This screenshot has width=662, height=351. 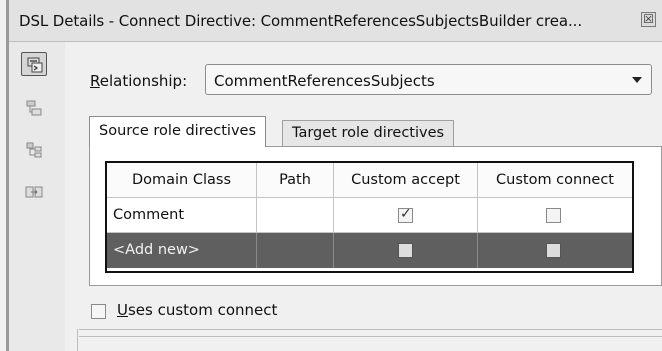 I want to click on hierarchy-icon, so click(x=34, y=150).